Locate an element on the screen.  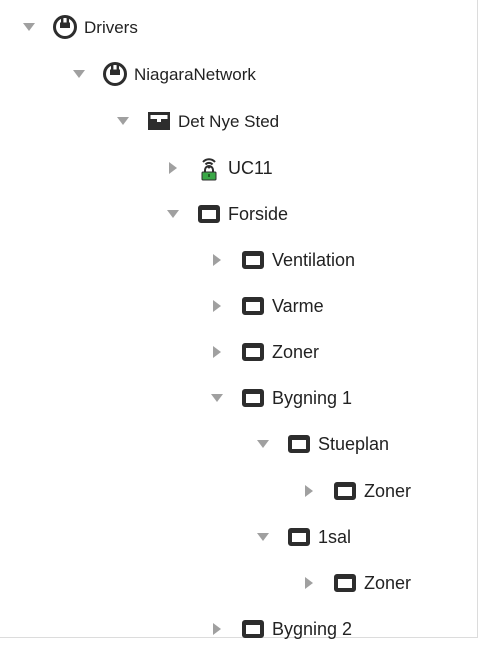
station-icon is located at coordinates (159, 121).